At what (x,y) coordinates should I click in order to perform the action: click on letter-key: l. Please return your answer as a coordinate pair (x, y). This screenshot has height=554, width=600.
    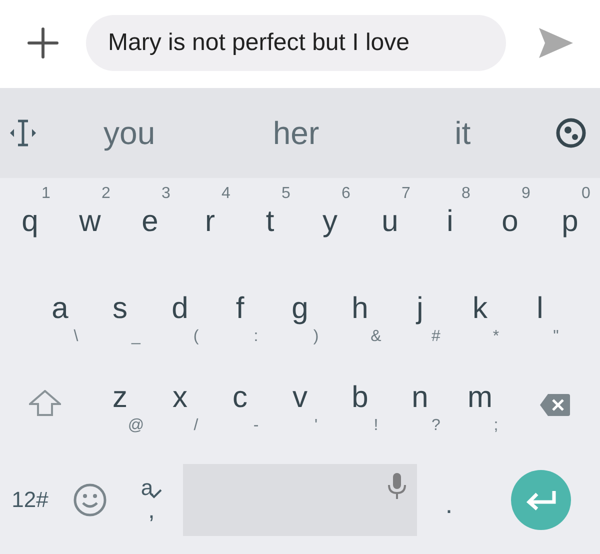
    Looking at the image, I should click on (540, 309).